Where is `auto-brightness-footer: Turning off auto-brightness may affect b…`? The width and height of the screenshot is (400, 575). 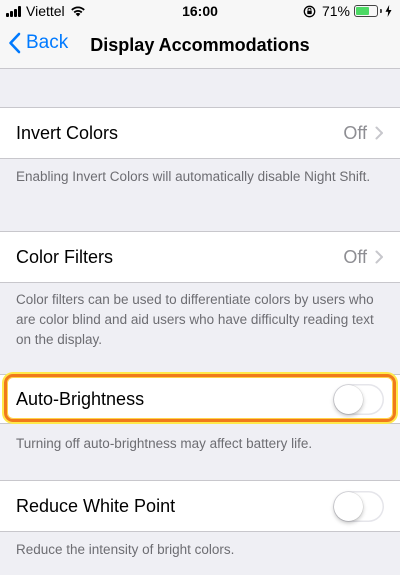 auto-brightness-footer: Turning off auto-brightness may affect b… is located at coordinates (164, 443).